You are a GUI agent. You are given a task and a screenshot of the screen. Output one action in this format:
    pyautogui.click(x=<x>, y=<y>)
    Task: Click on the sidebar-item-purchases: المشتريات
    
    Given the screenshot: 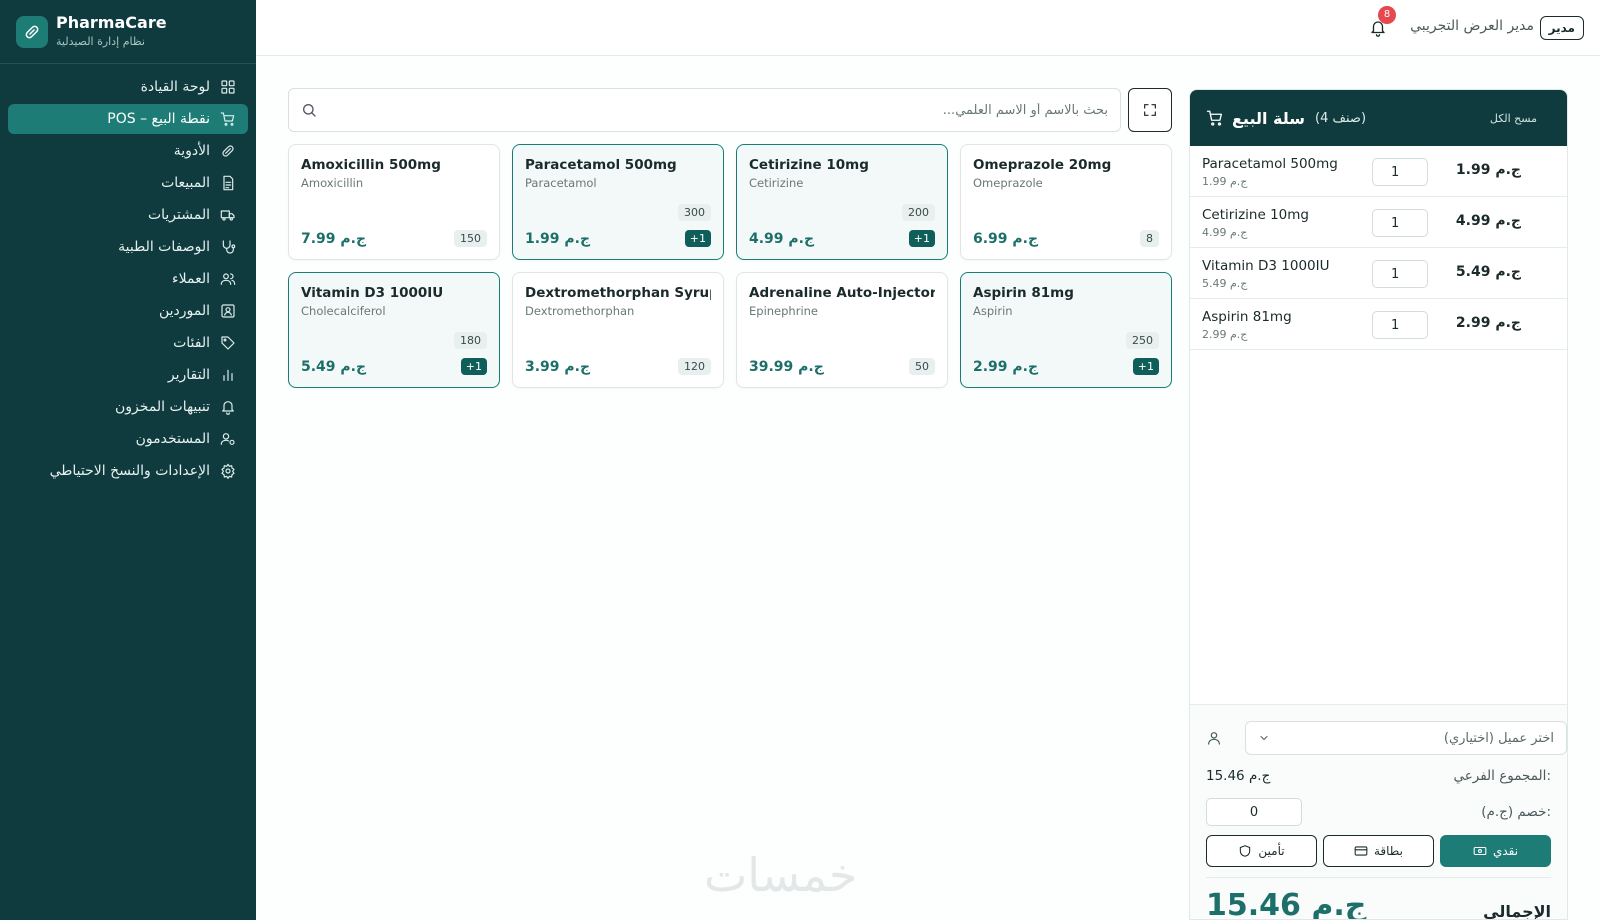 What is the action you would take?
    pyautogui.click(x=128, y=215)
    